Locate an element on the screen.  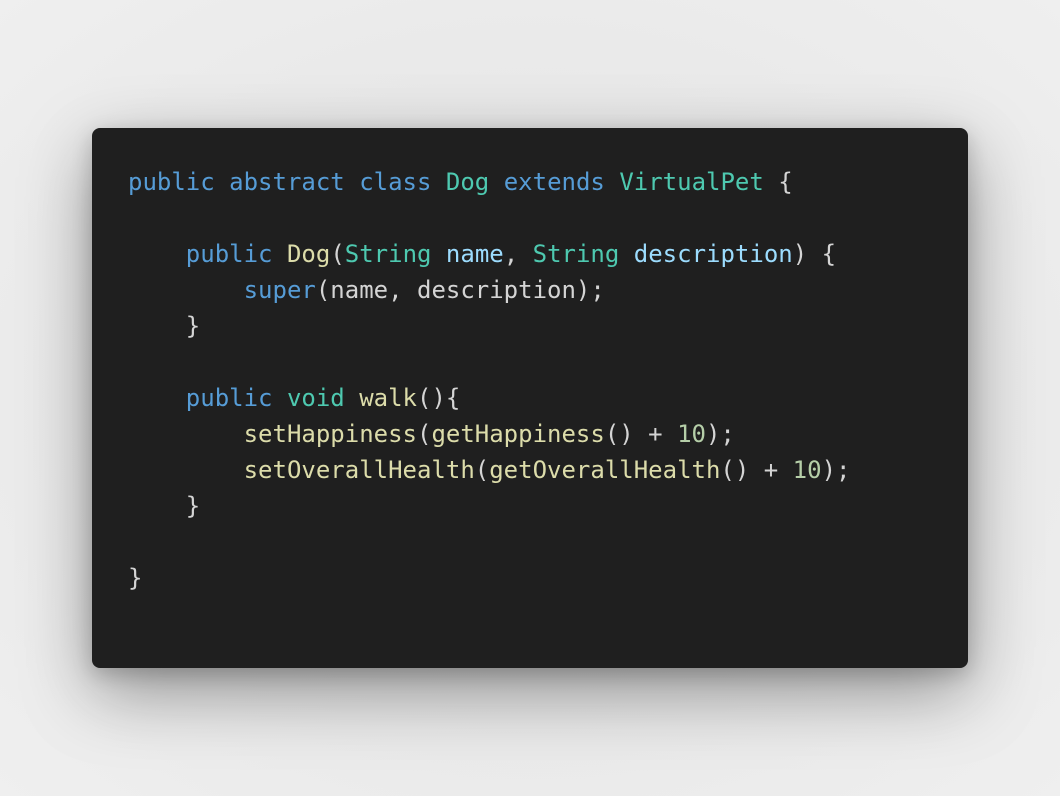
code-line: super(name, description); is located at coordinates (530, 290).